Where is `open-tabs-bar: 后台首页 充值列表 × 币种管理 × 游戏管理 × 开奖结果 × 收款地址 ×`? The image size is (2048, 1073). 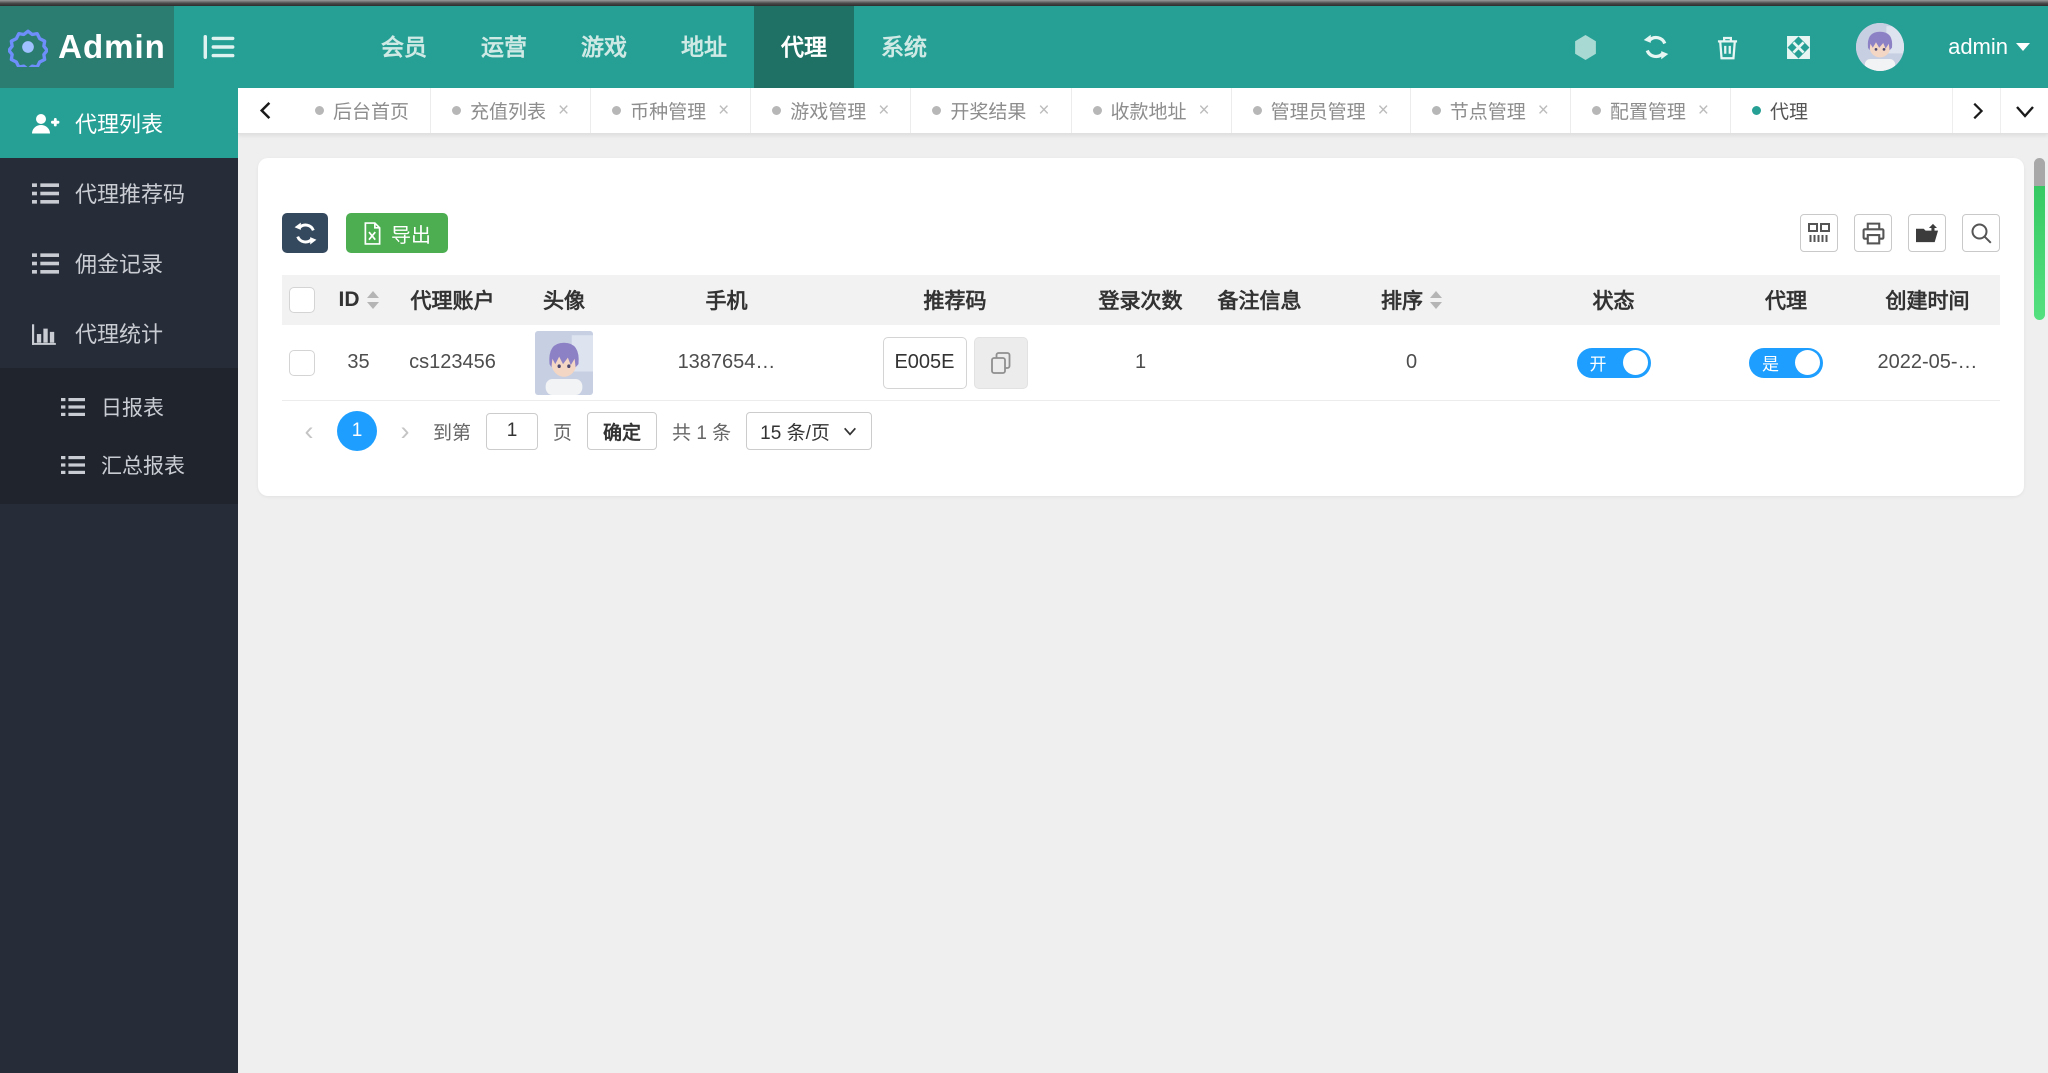
open-tabs-bar: 后台首页 充值列表 × 币种管理 × 游戏管理 × 开奖结果 × 收款地址 × is located at coordinates (1143, 111).